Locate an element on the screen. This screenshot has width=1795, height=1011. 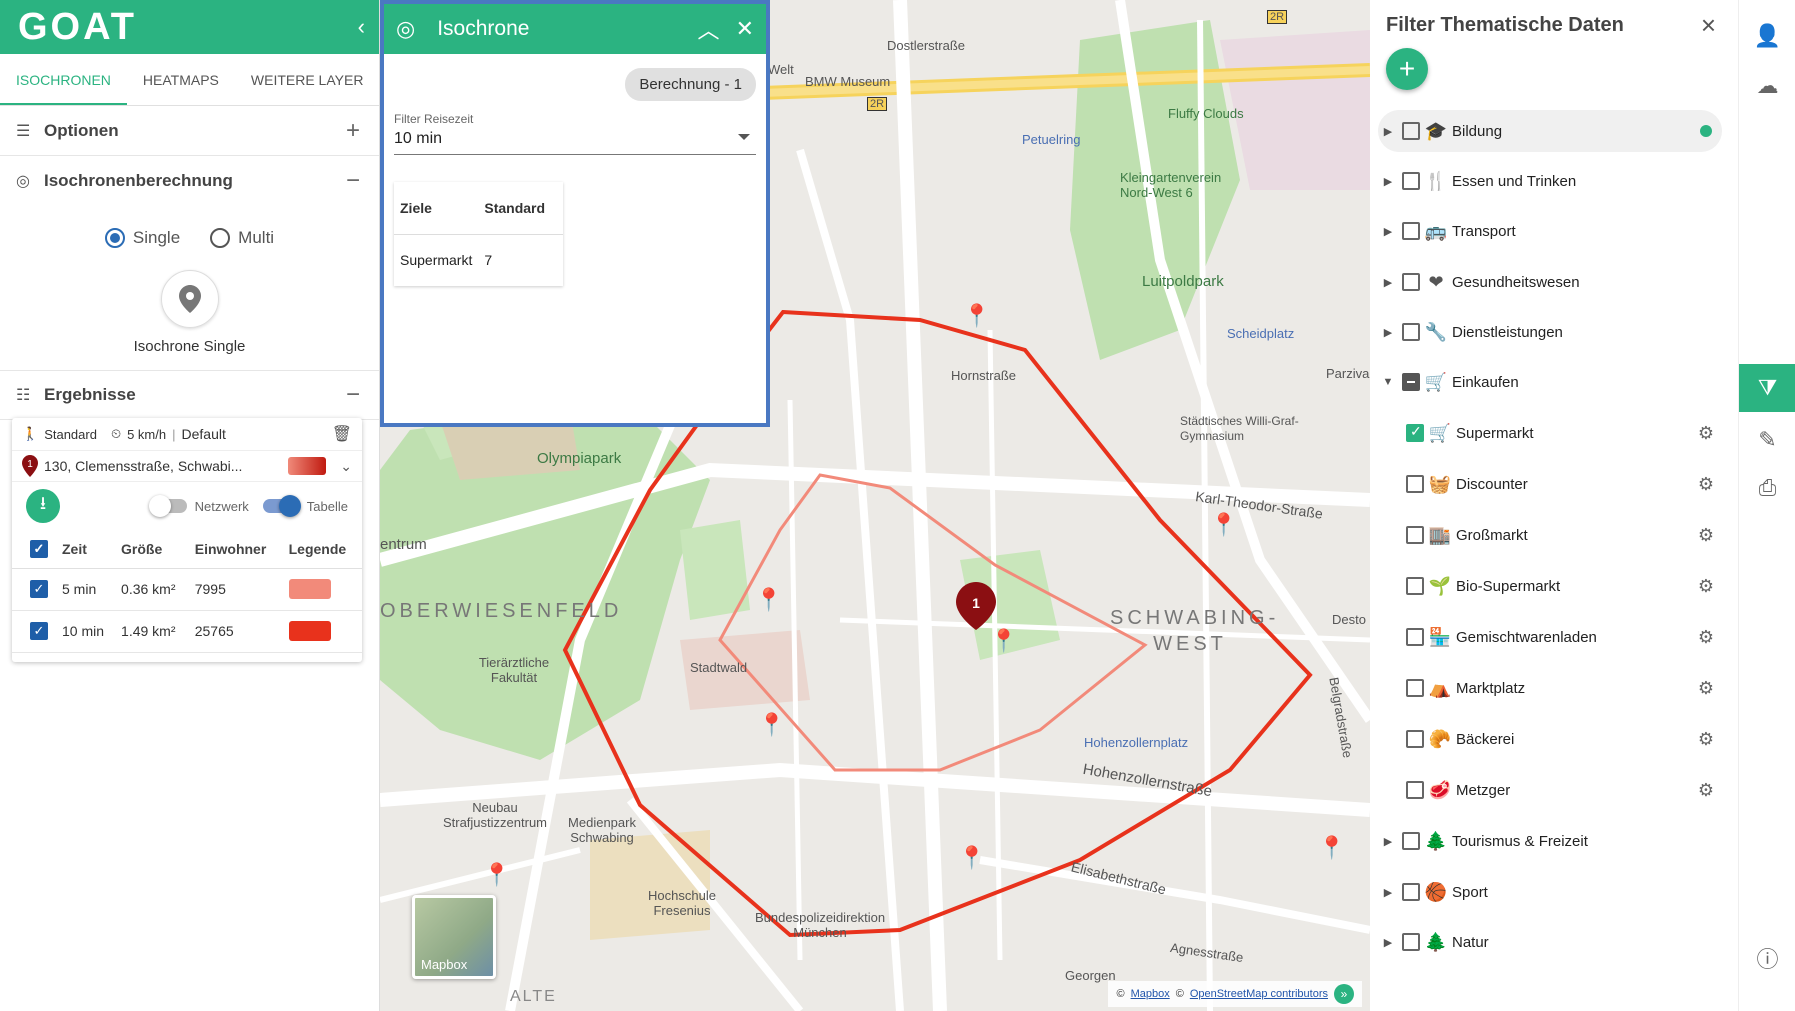
expand-optionen-button: + is located at coordinates (353, 130).